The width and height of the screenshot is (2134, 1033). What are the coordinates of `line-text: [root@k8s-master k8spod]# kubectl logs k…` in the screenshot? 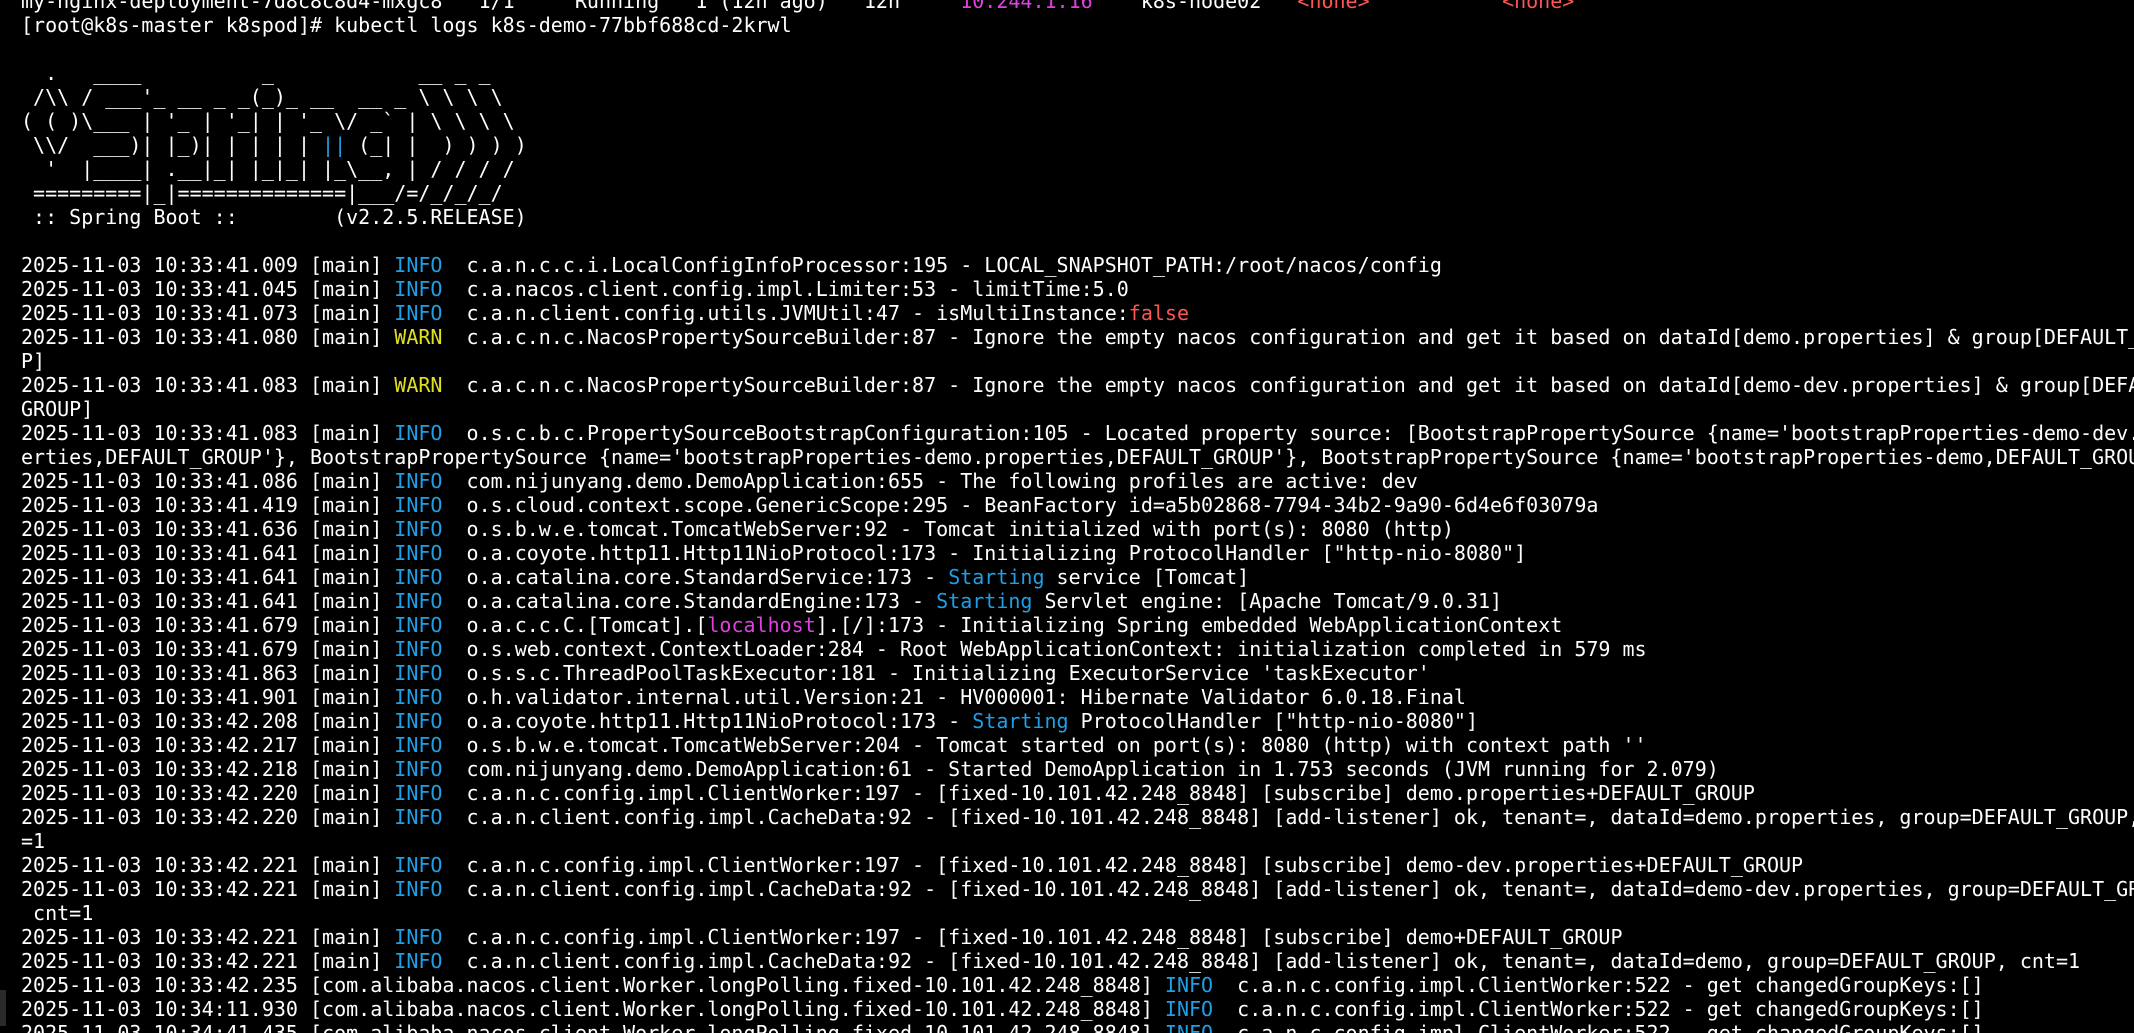 It's located at (406, 25).